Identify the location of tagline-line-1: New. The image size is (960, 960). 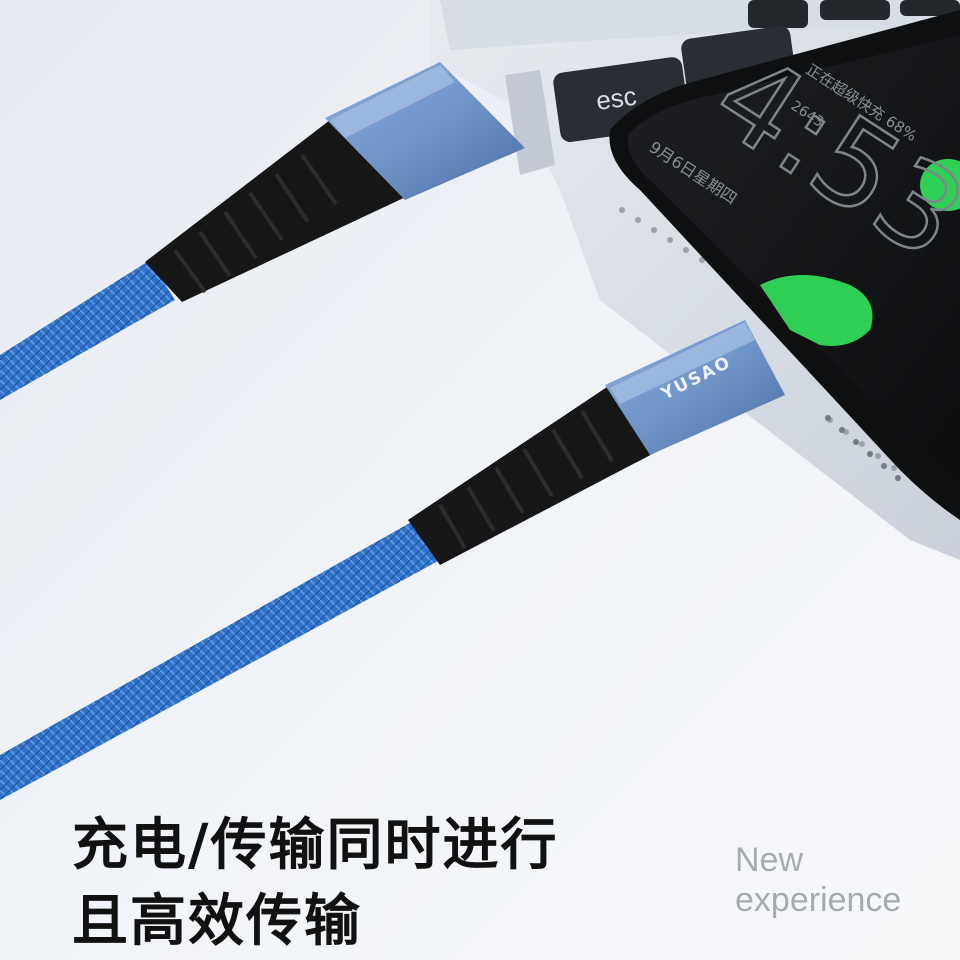
(769, 860).